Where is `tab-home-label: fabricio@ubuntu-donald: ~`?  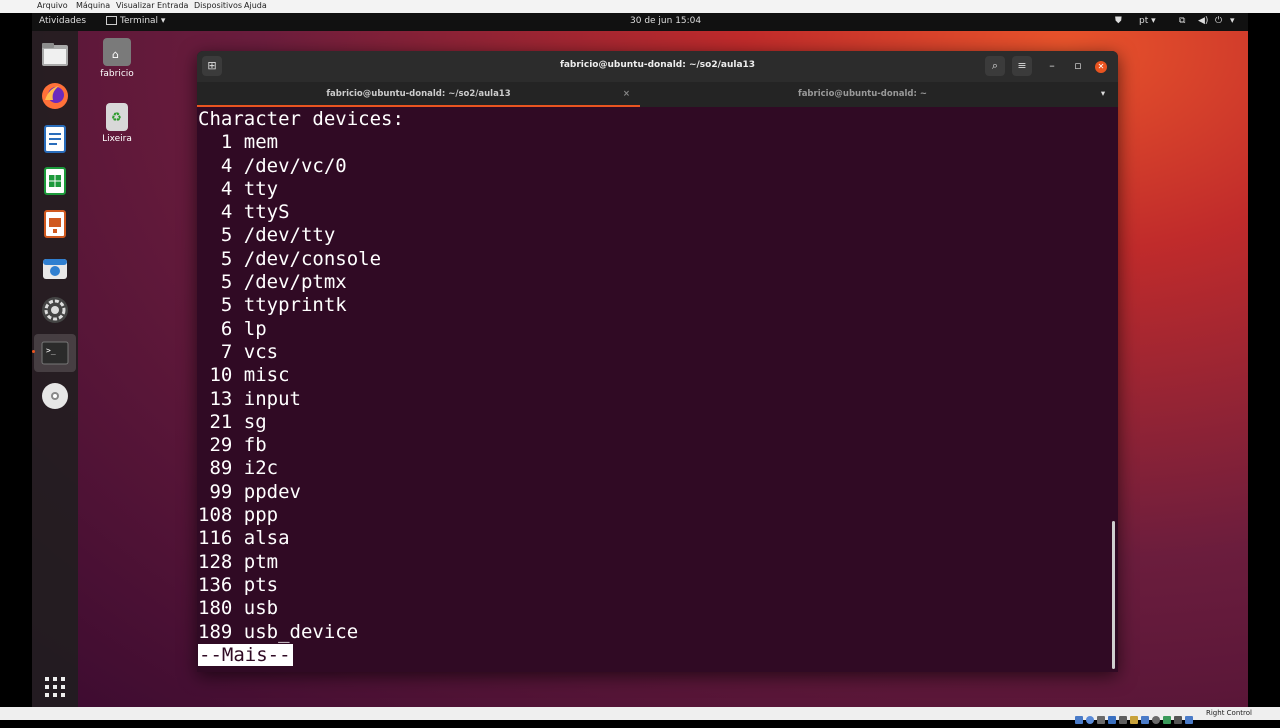
tab-home-label: fabricio@ubuntu-donald: ~ is located at coordinates (862, 94).